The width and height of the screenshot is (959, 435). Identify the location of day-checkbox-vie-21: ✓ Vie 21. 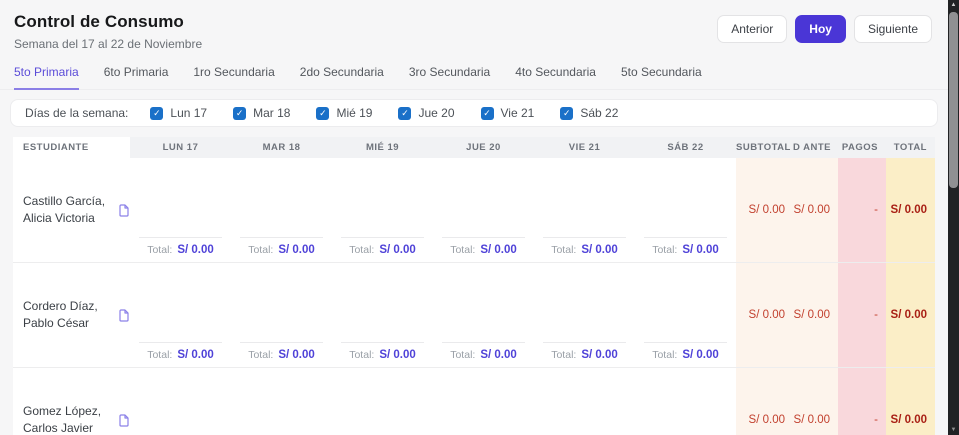
(507, 113).